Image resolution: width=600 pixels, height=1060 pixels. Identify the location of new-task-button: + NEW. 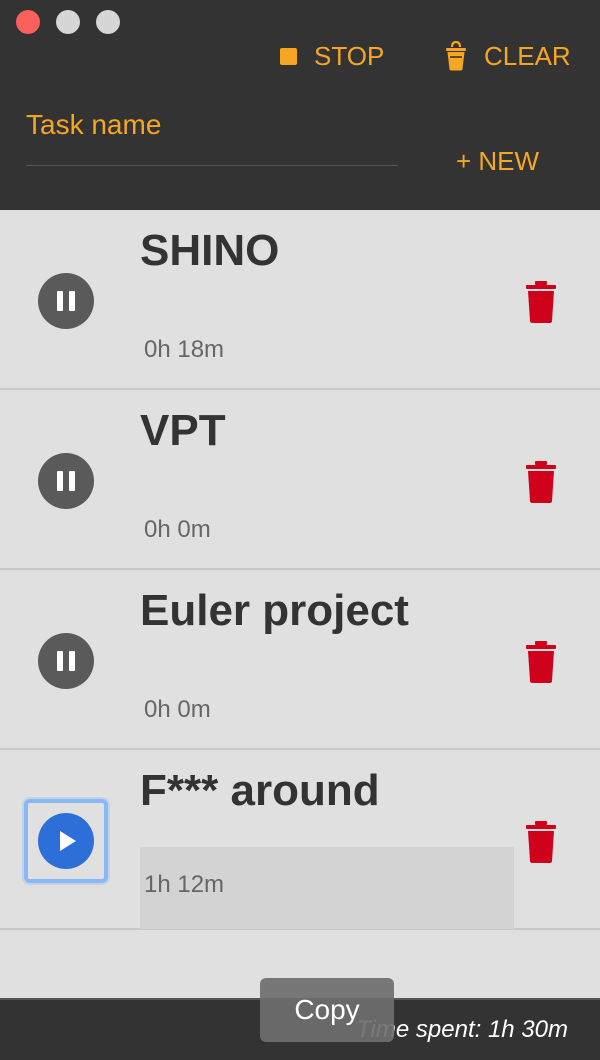
(497, 161).